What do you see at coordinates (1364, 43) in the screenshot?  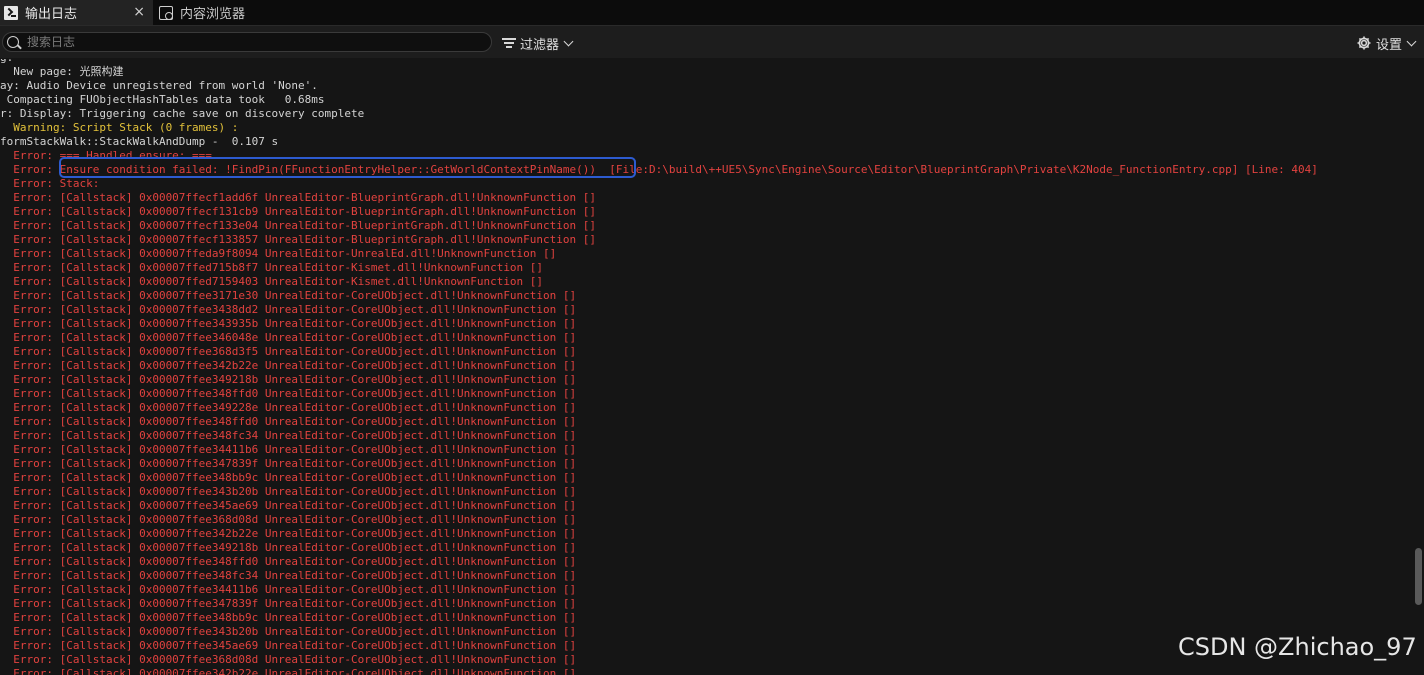 I see `gear-icon` at bounding box center [1364, 43].